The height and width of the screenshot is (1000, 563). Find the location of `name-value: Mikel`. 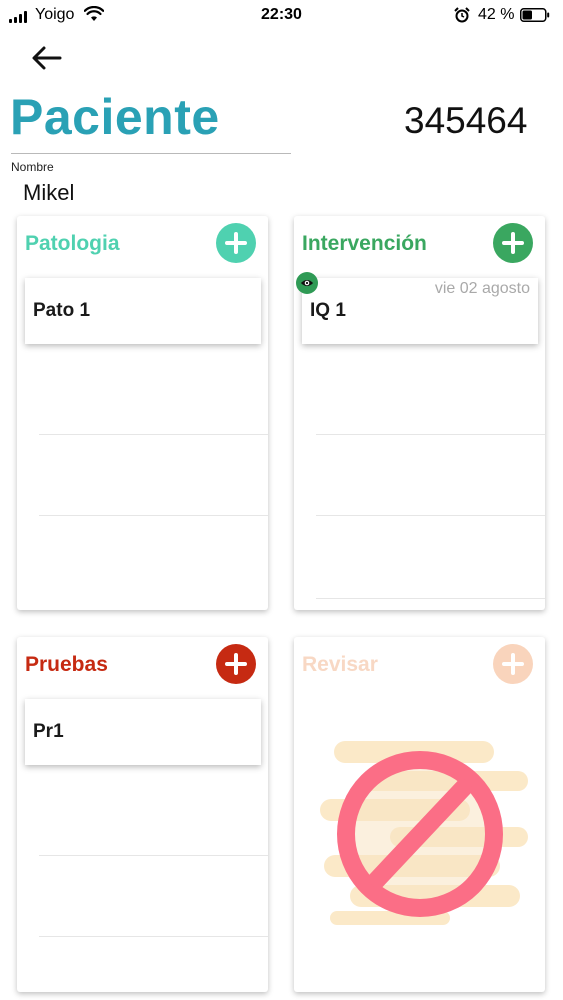

name-value: Mikel is located at coordinates (48, 193).